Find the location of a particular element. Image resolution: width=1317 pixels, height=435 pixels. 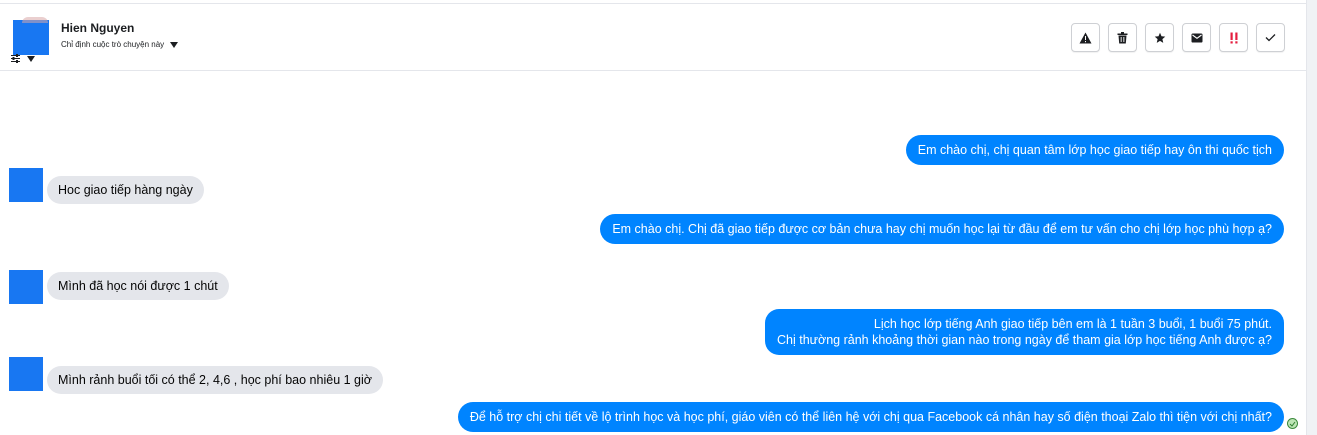

trash-icon is located at coordinates (1122, 37).